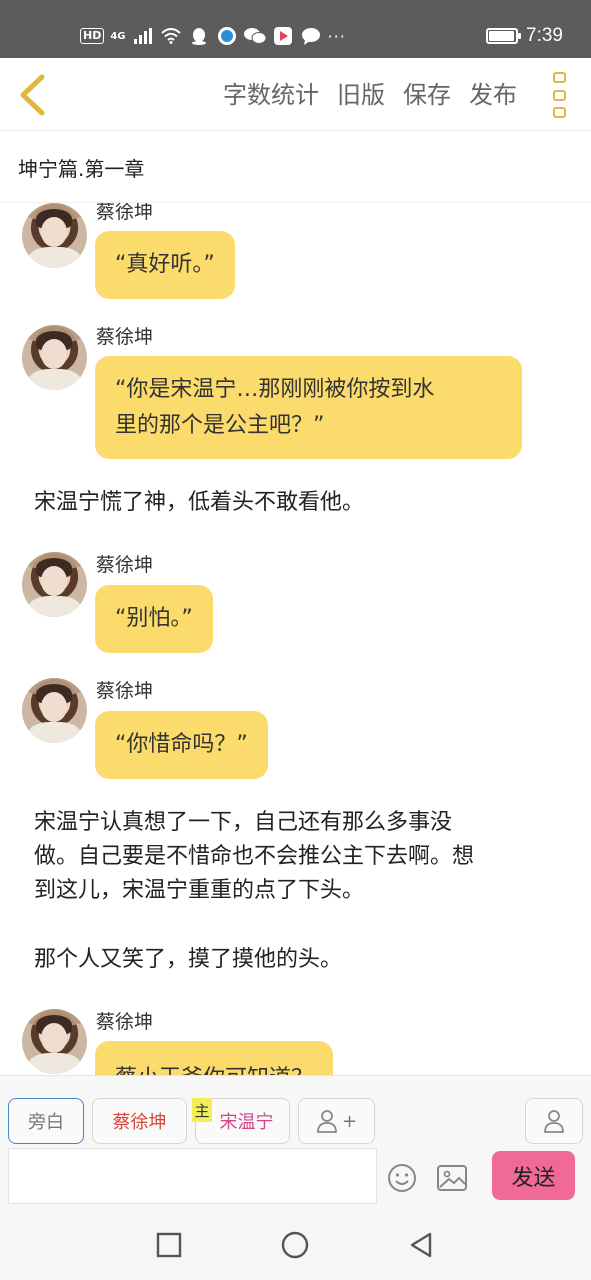 The height and width of the screenshot is (1280, 591). I want to click on clock: 7:39, so click(544, 35).